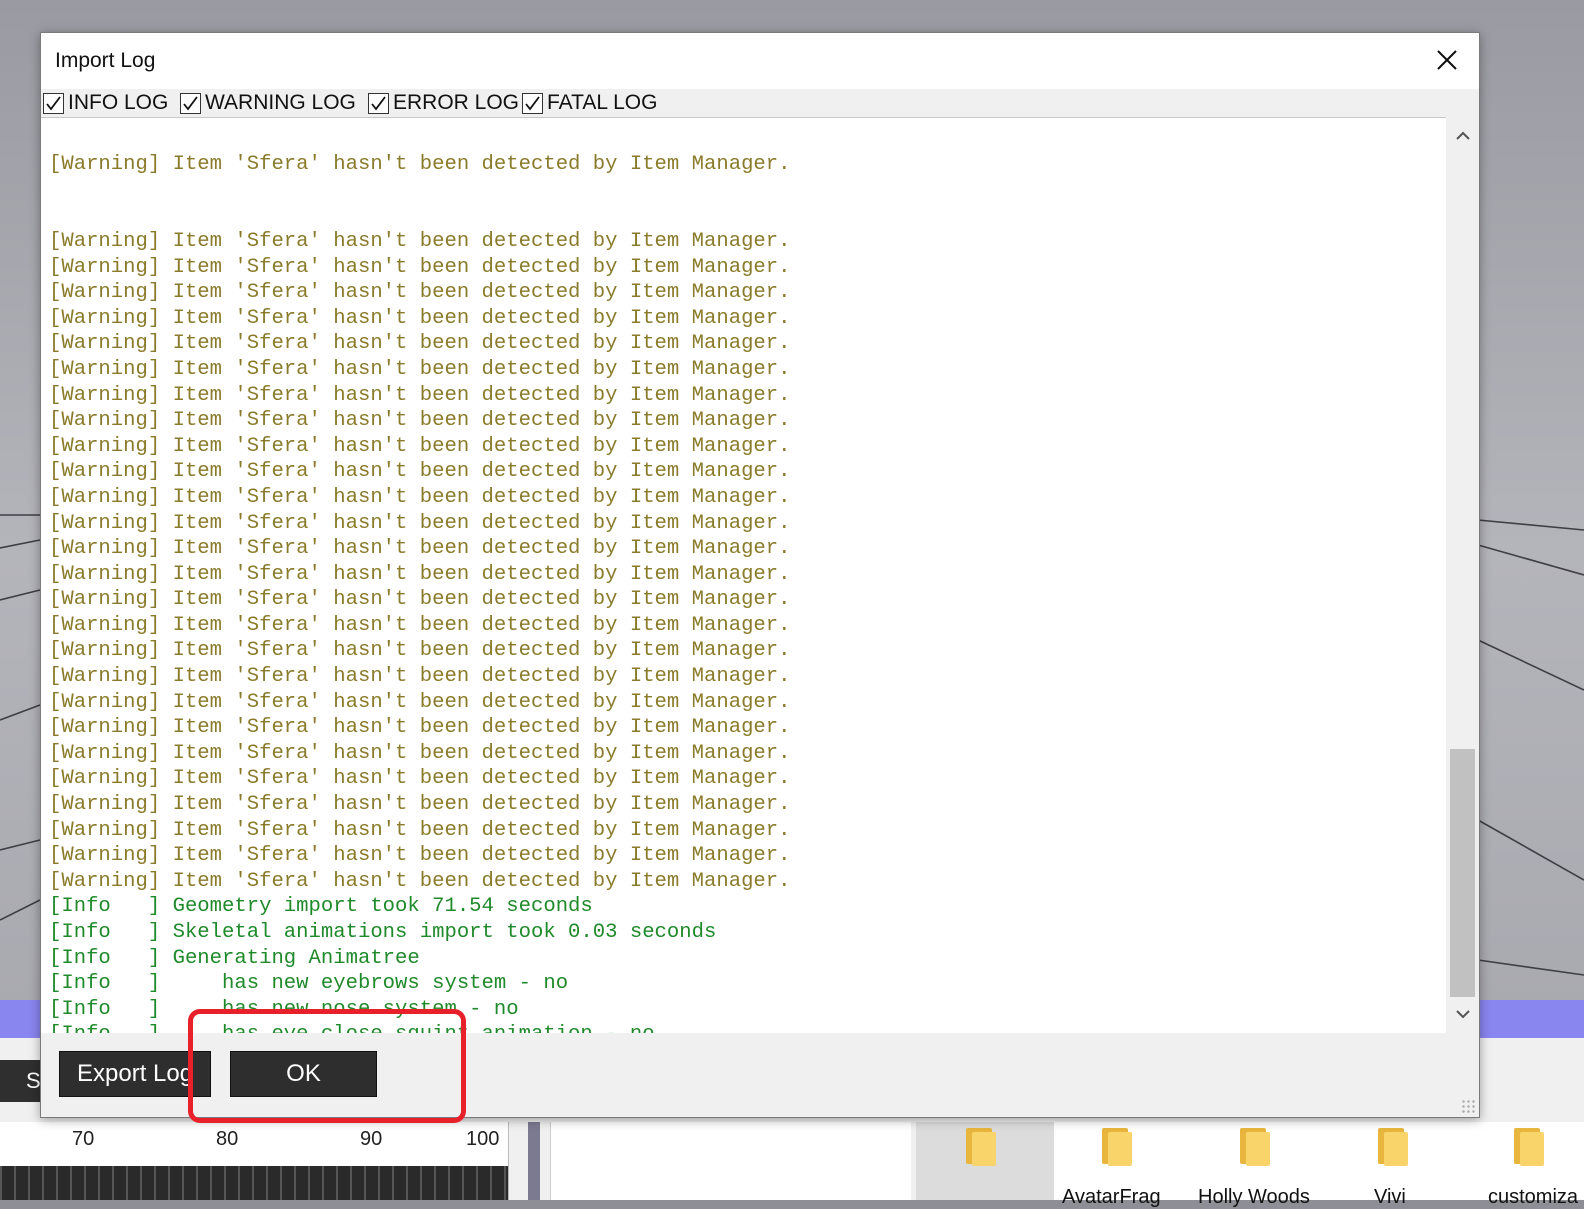  What do you see at coordinates (284, 1009) in the screenshot?
I see `log-line: [Info ] has new nose system - no` at bounding box center [284, 1009].